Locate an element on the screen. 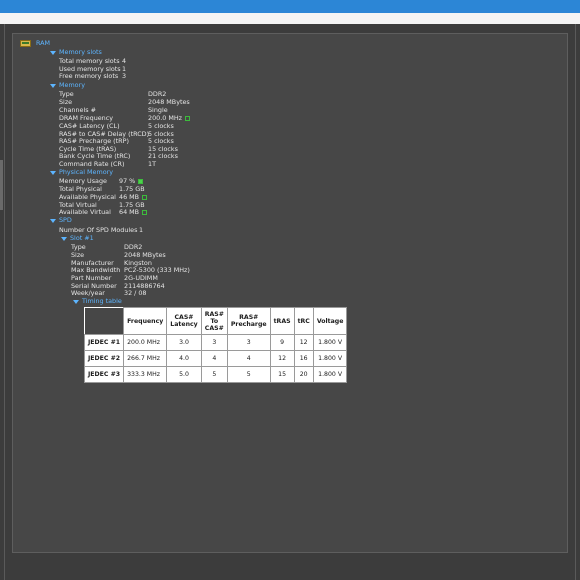 This screenshot has width=580, height=580. row-label: Free memory slots is located at coordinates (89, 76).